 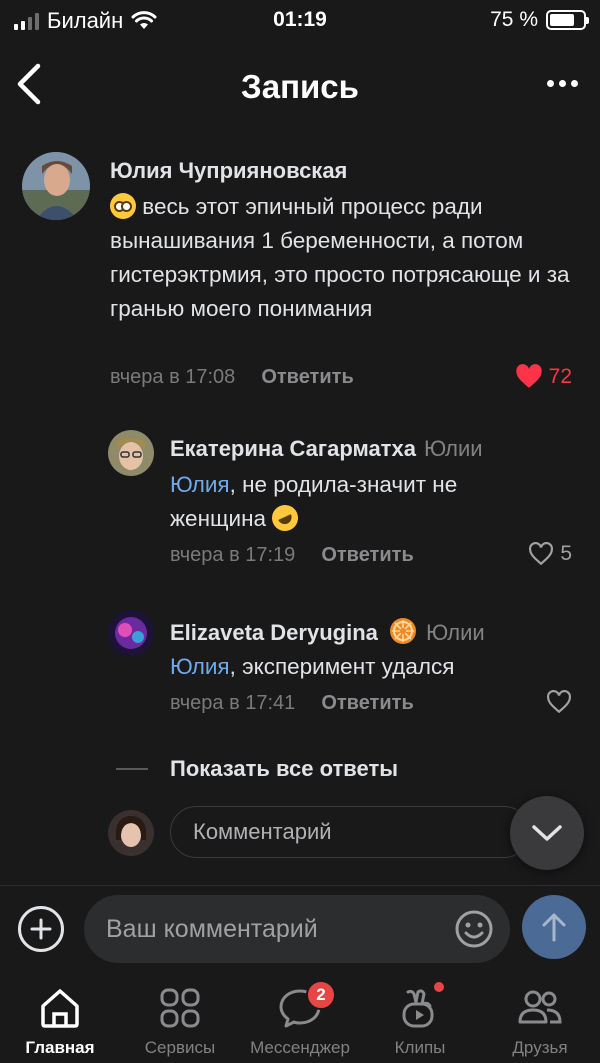 What do you see at coordinates (350, 832) in the screenshot?
I see `reply-comment-input: Комментарий` at bounding box center [350, 832].